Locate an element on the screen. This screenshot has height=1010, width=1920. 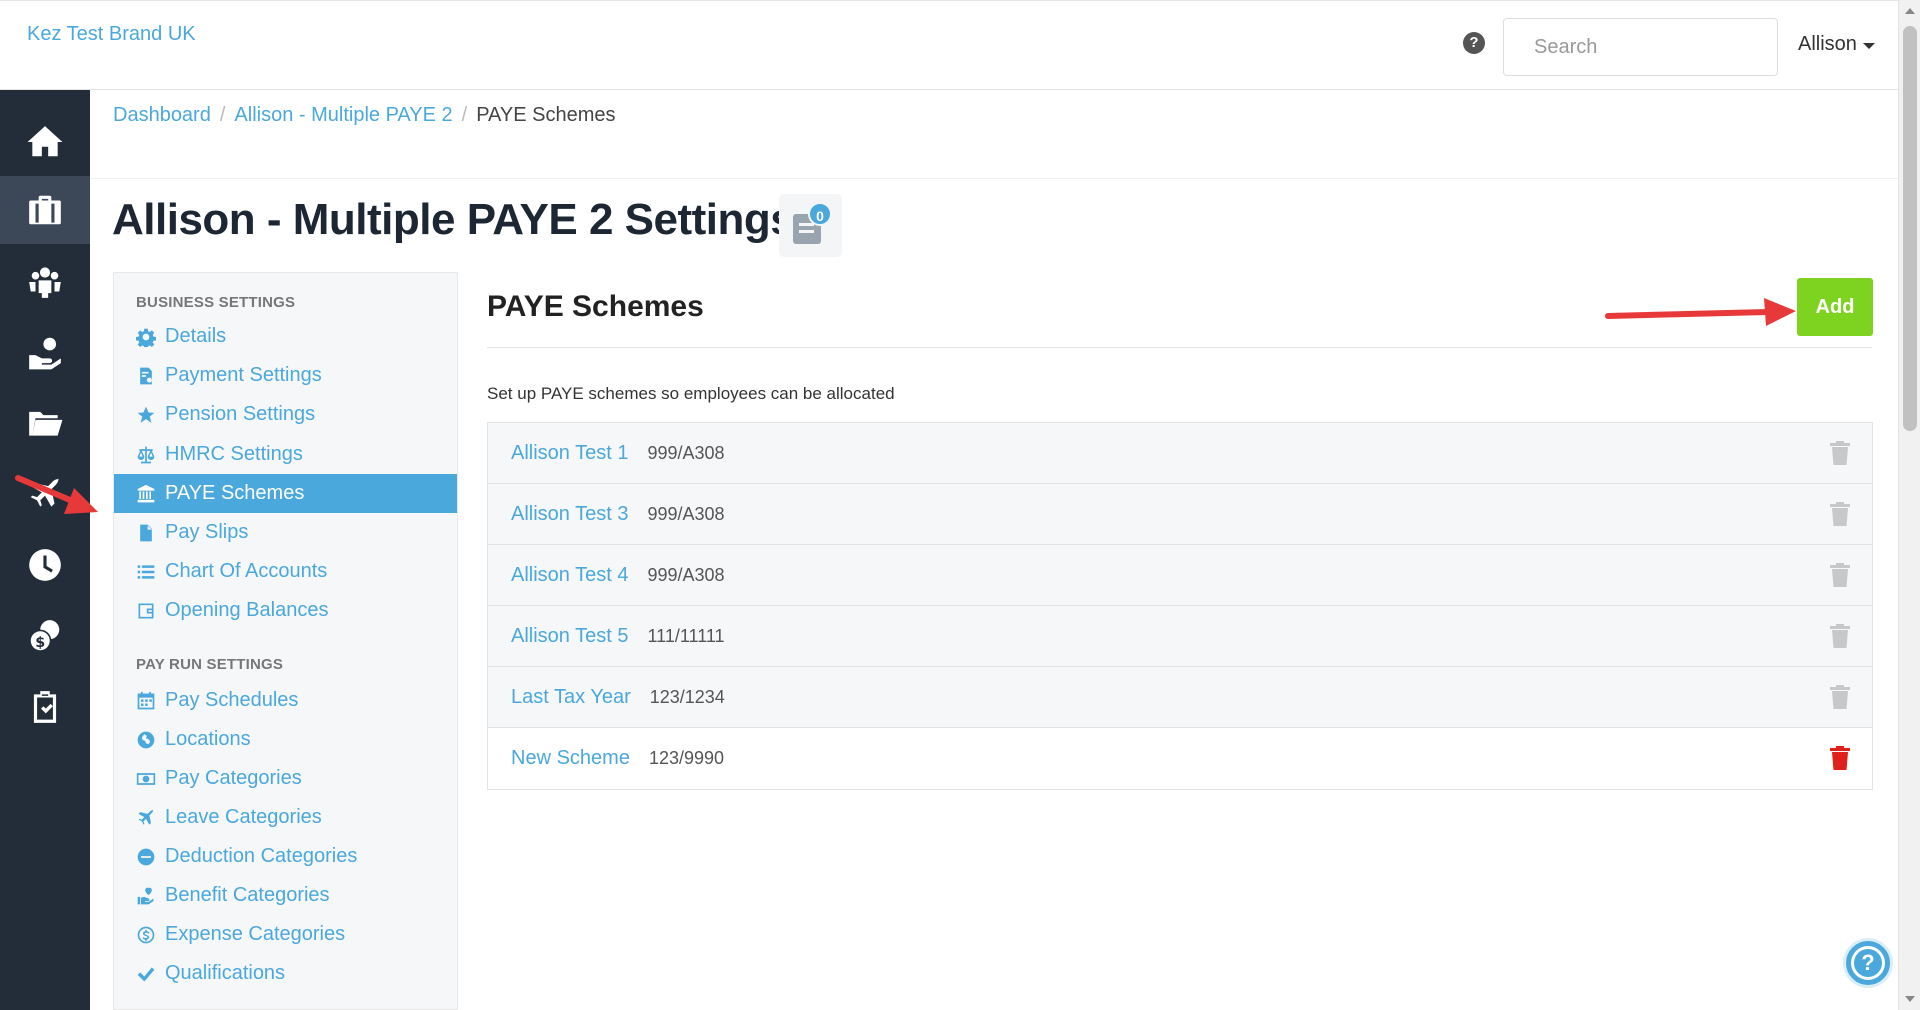
menu-item-opening-balances: Opening Balances is located at coordinates (285, 610).